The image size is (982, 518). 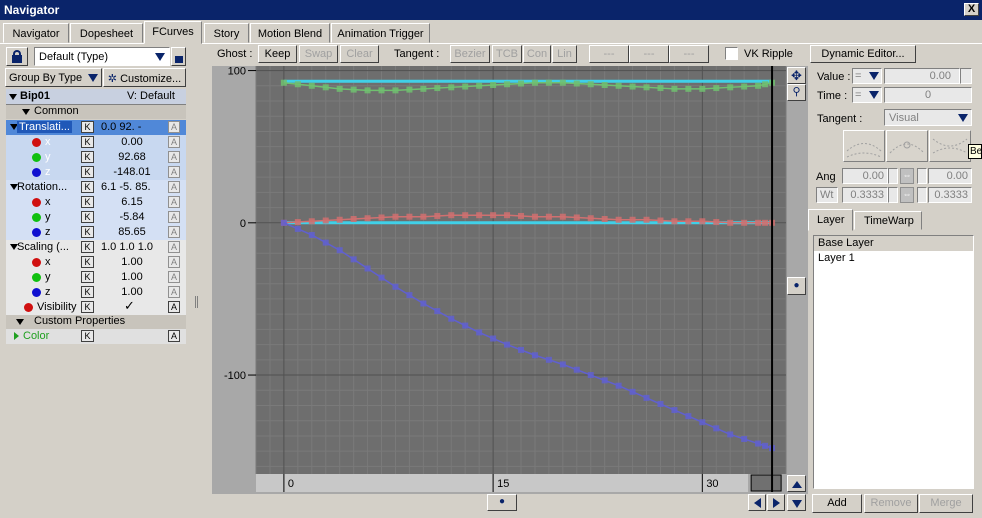 I want to click on lock-button, so click(x=17, y=56).